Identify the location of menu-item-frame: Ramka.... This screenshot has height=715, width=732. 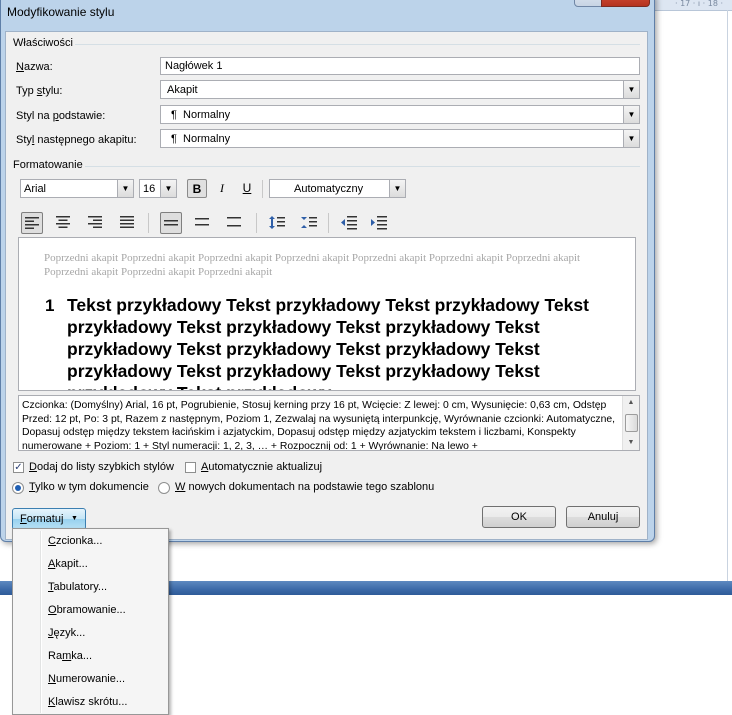
(70, 656).